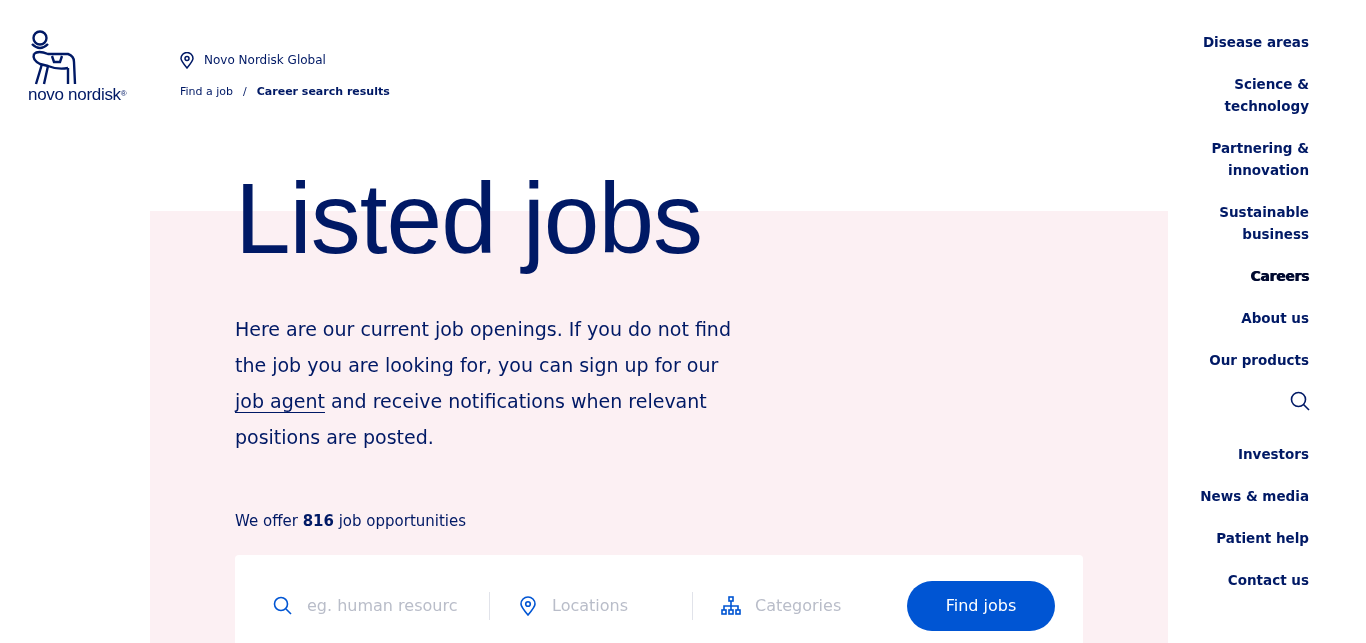  Describe the element at coordinates (53, 58) in the screenshot. I see `bull-icon` at that location.